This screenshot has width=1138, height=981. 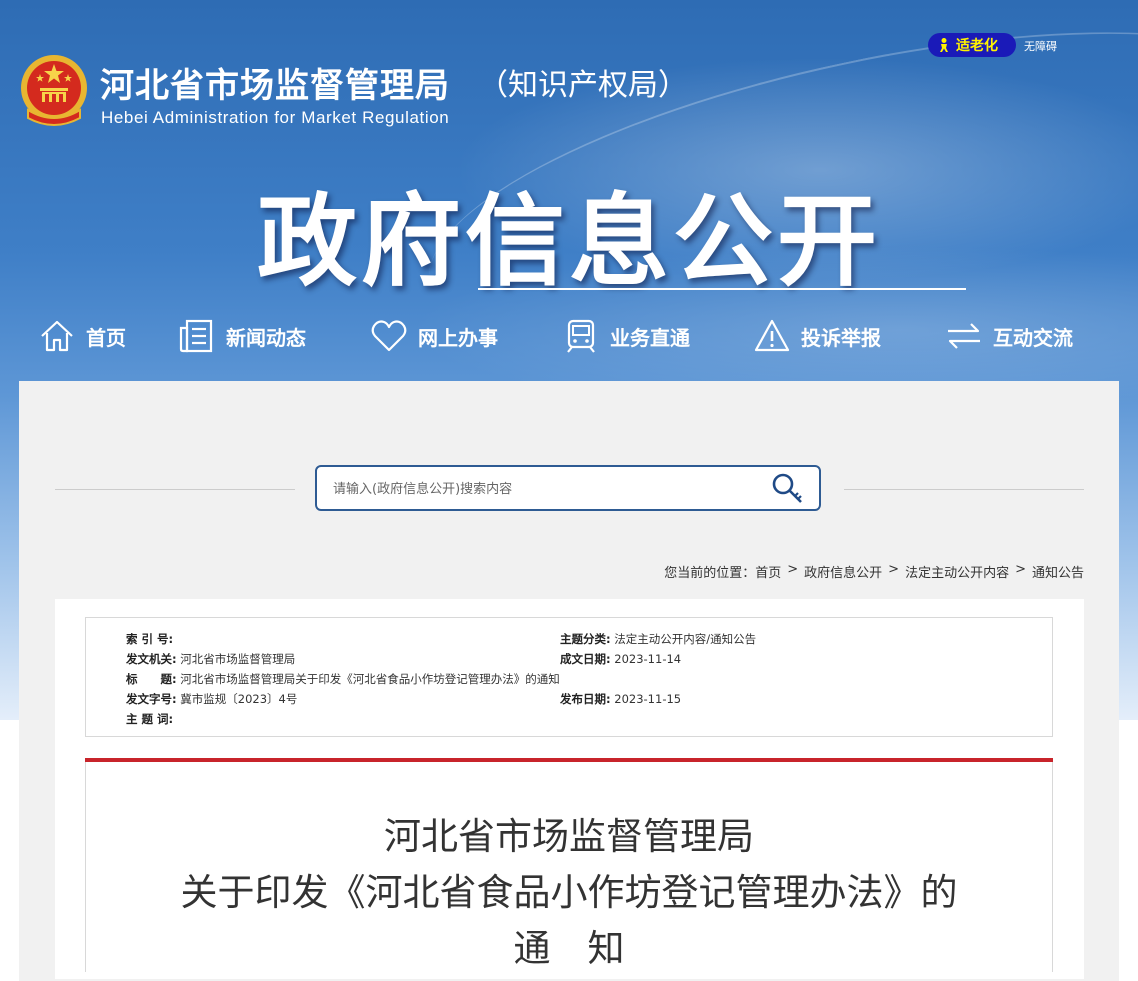 I want to click on nav-label-complaint: 投诉举报, so click(x=841, y=337).